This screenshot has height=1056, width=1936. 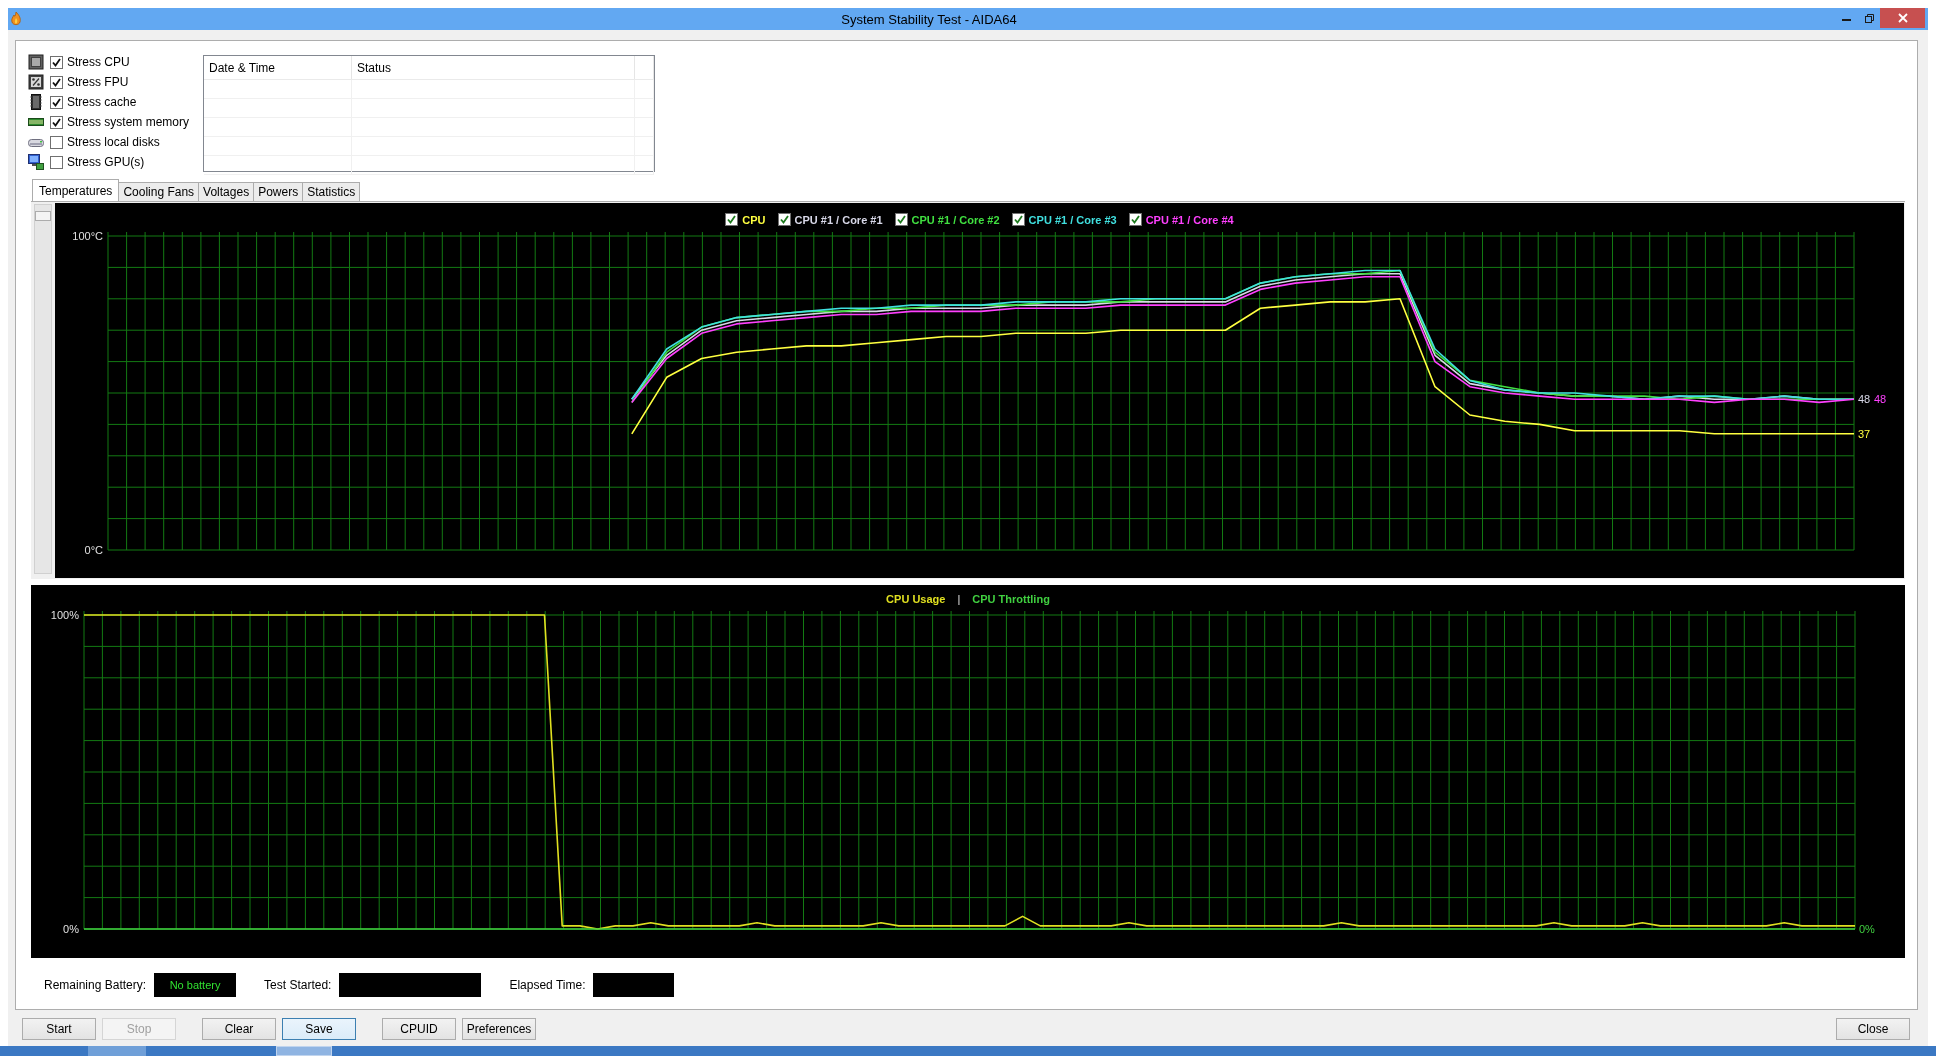 What do you see at coordinates (838, 219) in the screenshot?
I see `legend-label: CPU #1 / Core #1` at bounding box center [838, 219].